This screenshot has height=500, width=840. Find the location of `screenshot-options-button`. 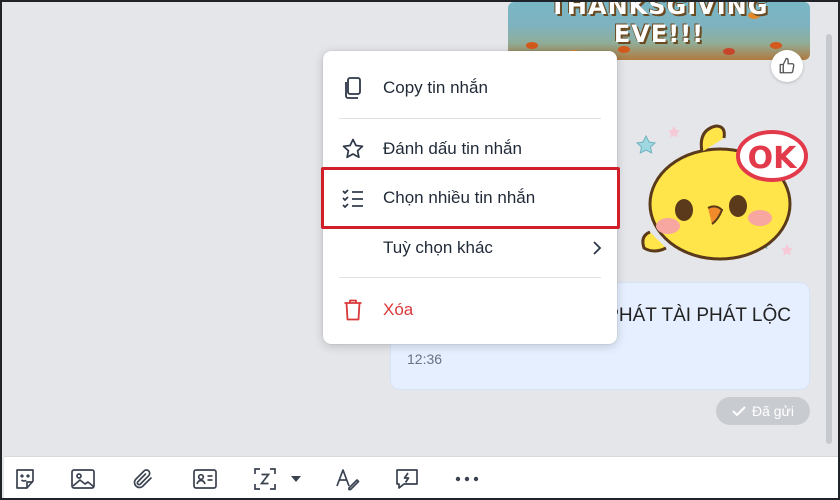

screenshot-options-button is located at coordinates (296, 479).